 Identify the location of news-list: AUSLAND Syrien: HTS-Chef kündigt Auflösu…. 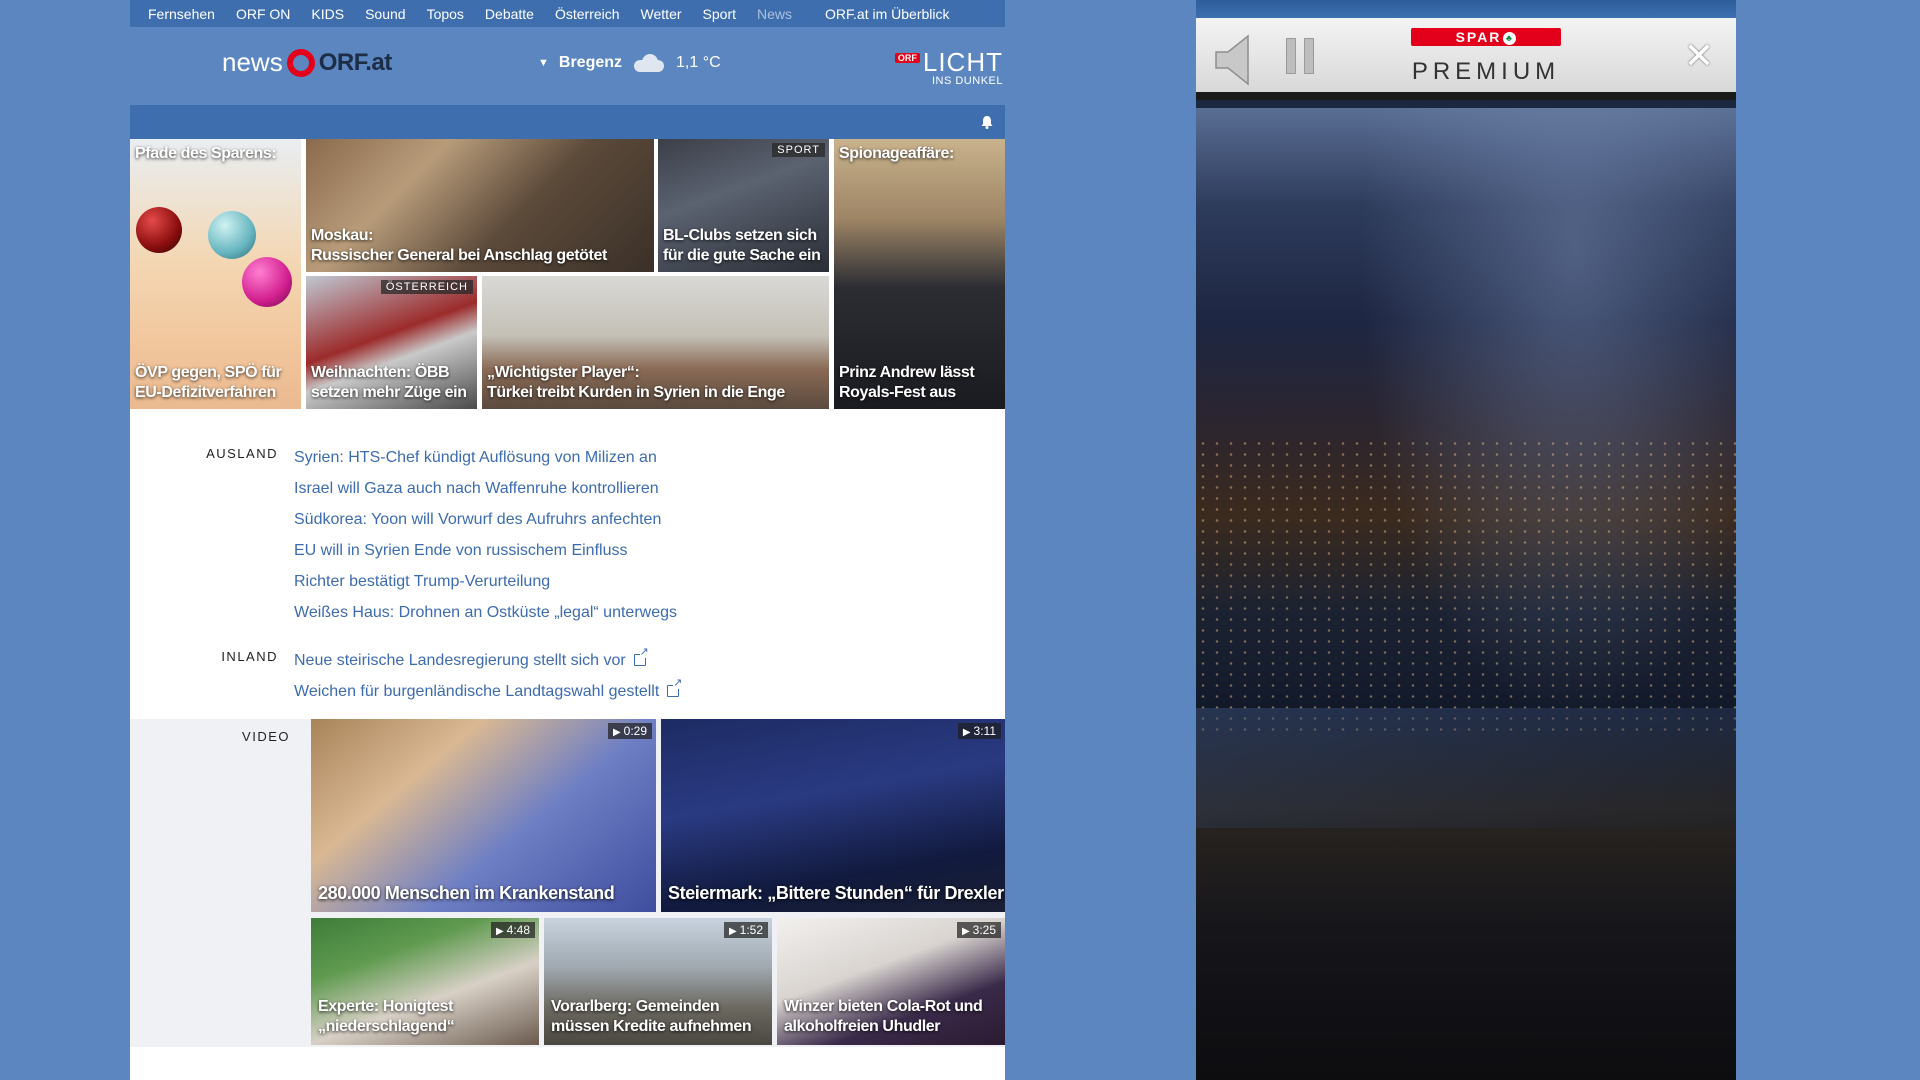
(567, 564).